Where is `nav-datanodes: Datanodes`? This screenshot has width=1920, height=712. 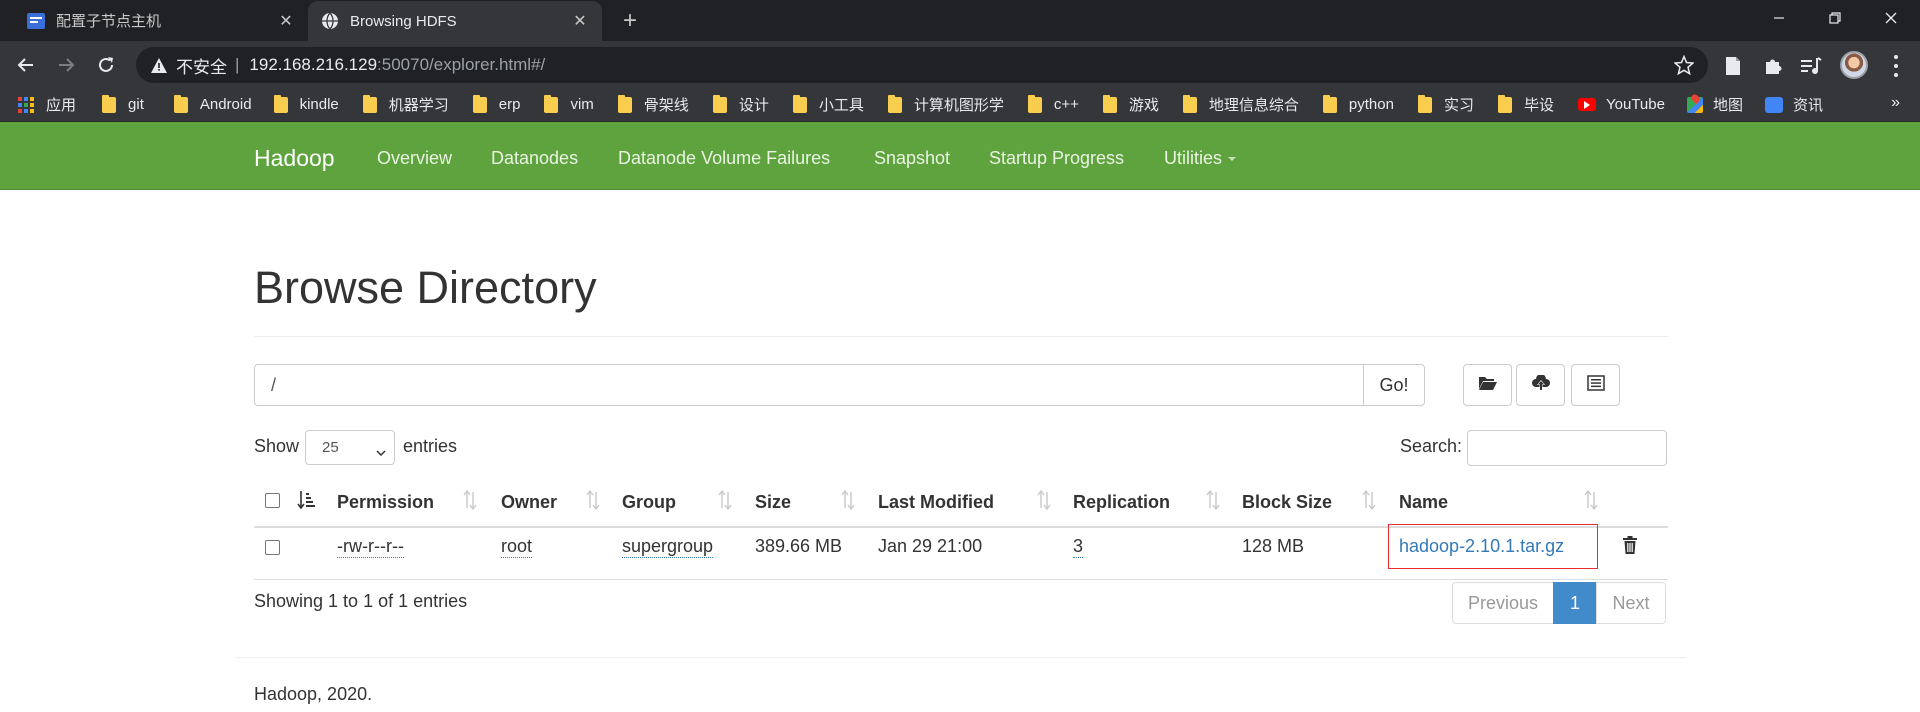 nav-datanodes: Datanodes is located at coordinates (534, 158).